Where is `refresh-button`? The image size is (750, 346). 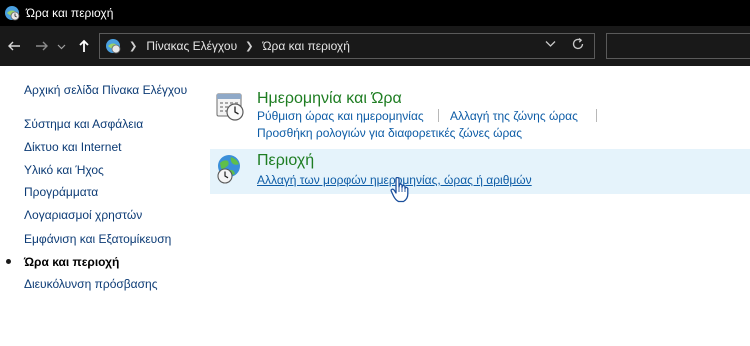
refresh-button is located at coordinates (578, 45).